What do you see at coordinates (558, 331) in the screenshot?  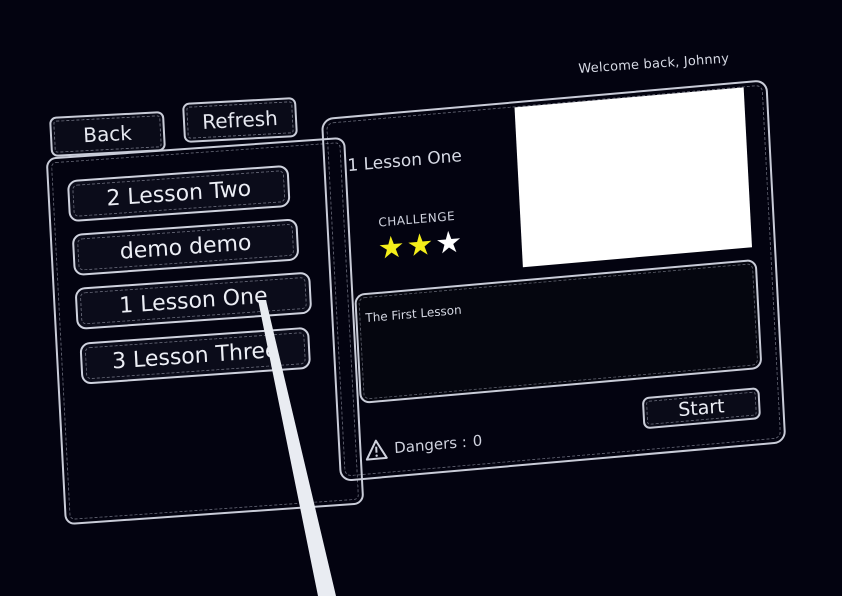 I see `lesson-description-box: The First Lesson` at bounding box center [558, 331].